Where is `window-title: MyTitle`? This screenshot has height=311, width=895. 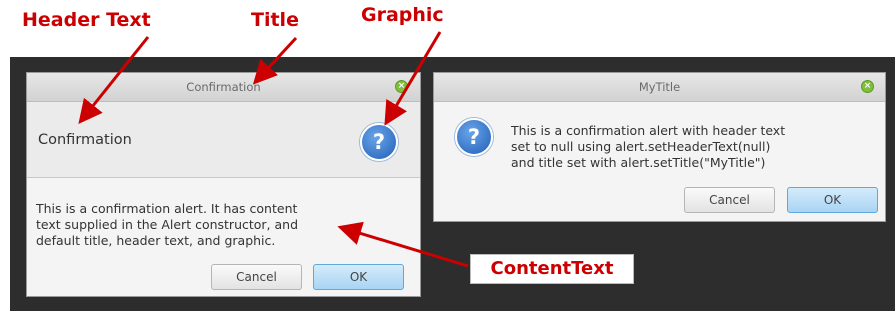
window-title: MyTitle is located at coordinates (659, 87).